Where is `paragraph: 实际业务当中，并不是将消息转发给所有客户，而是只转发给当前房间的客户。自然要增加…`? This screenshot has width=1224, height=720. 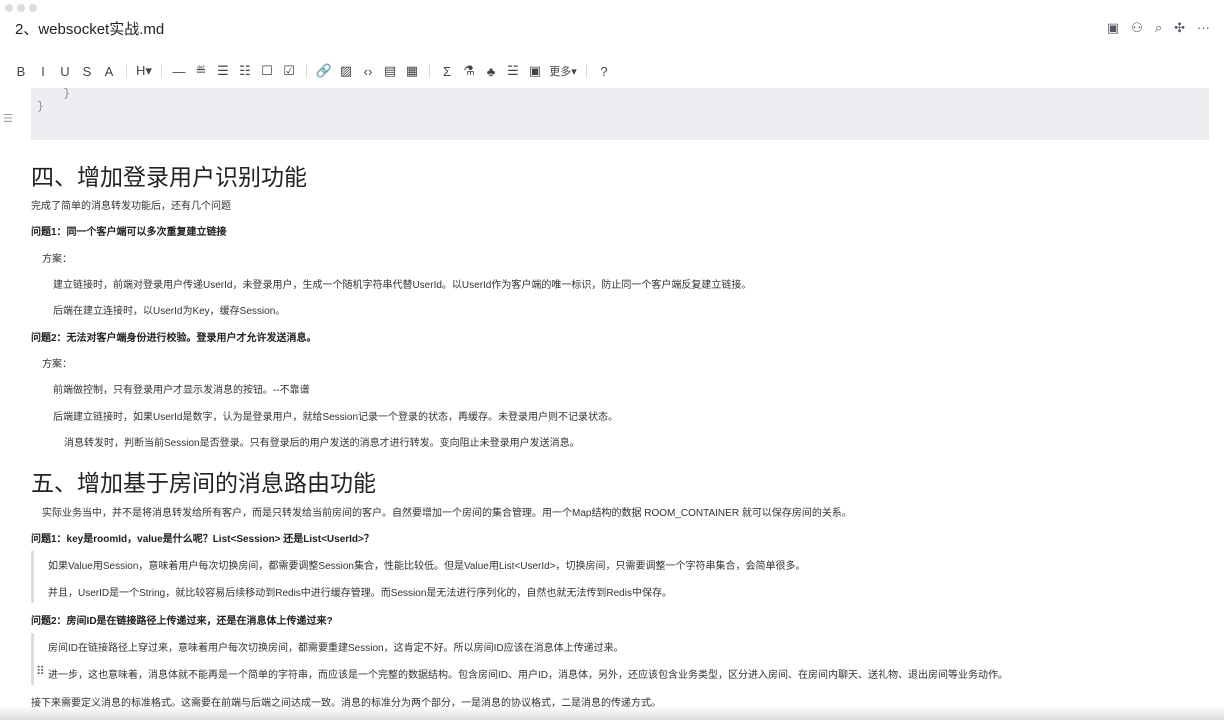
paragraph: 实际业务当中，并不是将消息转发给所有客户，而是只转发给当前房间的客户。自然要增加… is located at coordinates (447, 513).